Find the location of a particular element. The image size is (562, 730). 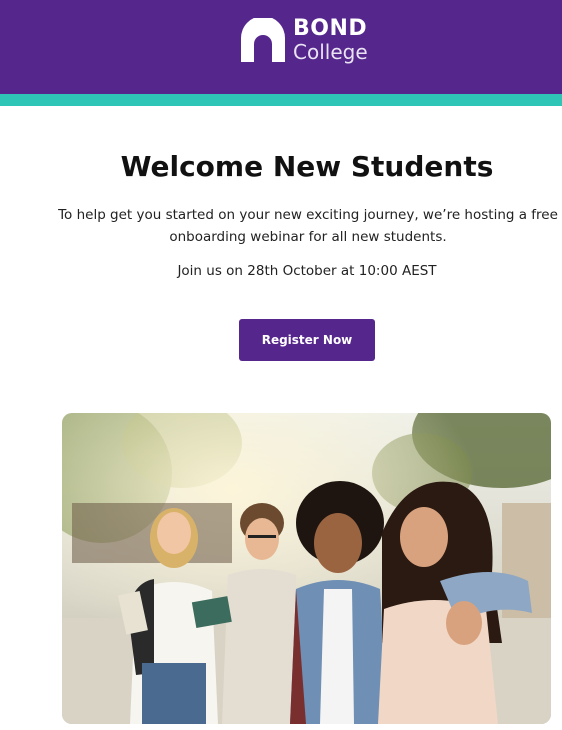

logo-wordmark: BOND College is located at coordinates (330, 40).